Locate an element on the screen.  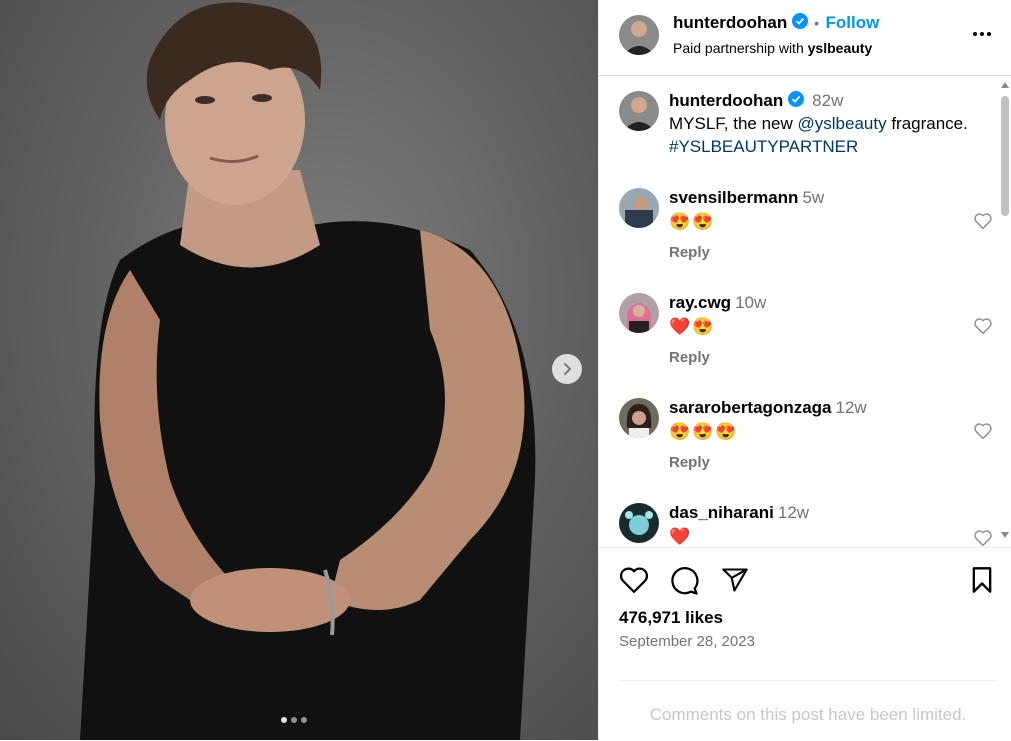
caption-text-part: MYSLF, the new is located at coordinates (733, 124).